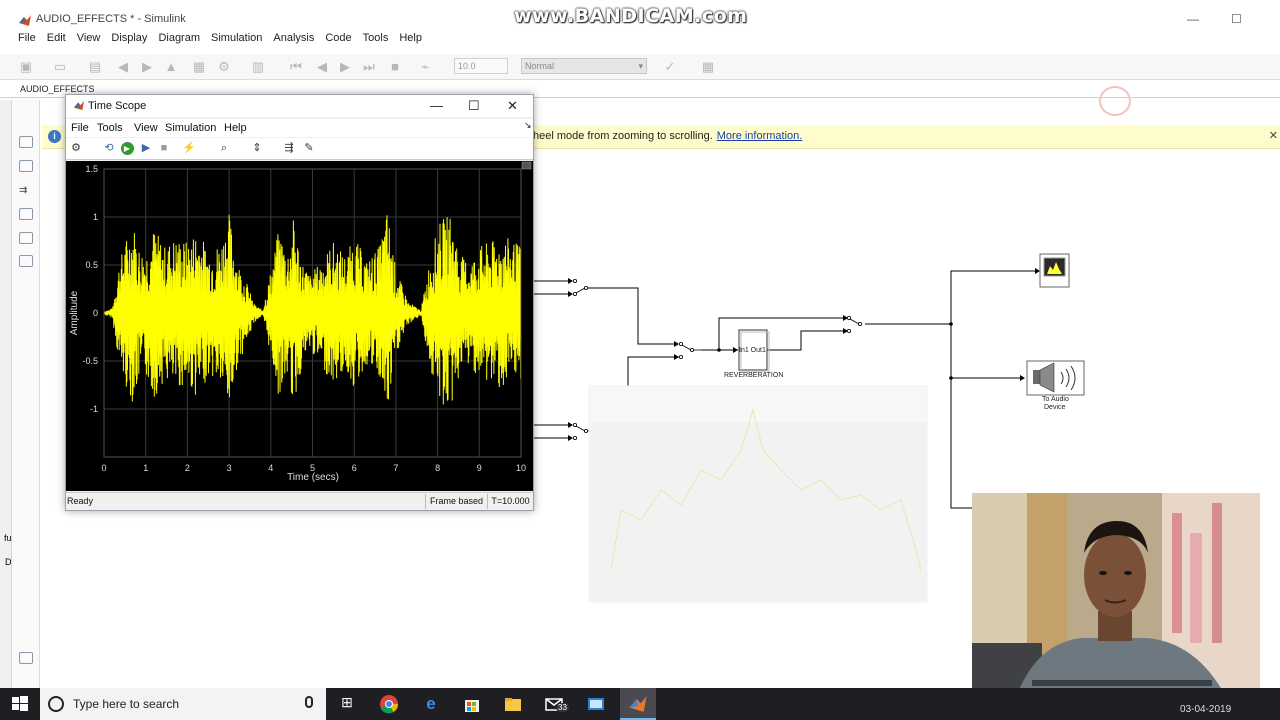  Describe the element at coordinates (25, 20) in the screenshot. I see `matlab-logo-icon` at that location.